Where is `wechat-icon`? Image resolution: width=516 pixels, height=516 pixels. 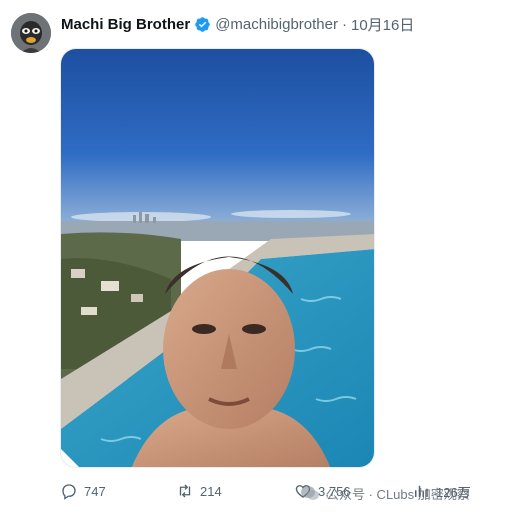 wechat-icon is located at coordinates (310, 493).